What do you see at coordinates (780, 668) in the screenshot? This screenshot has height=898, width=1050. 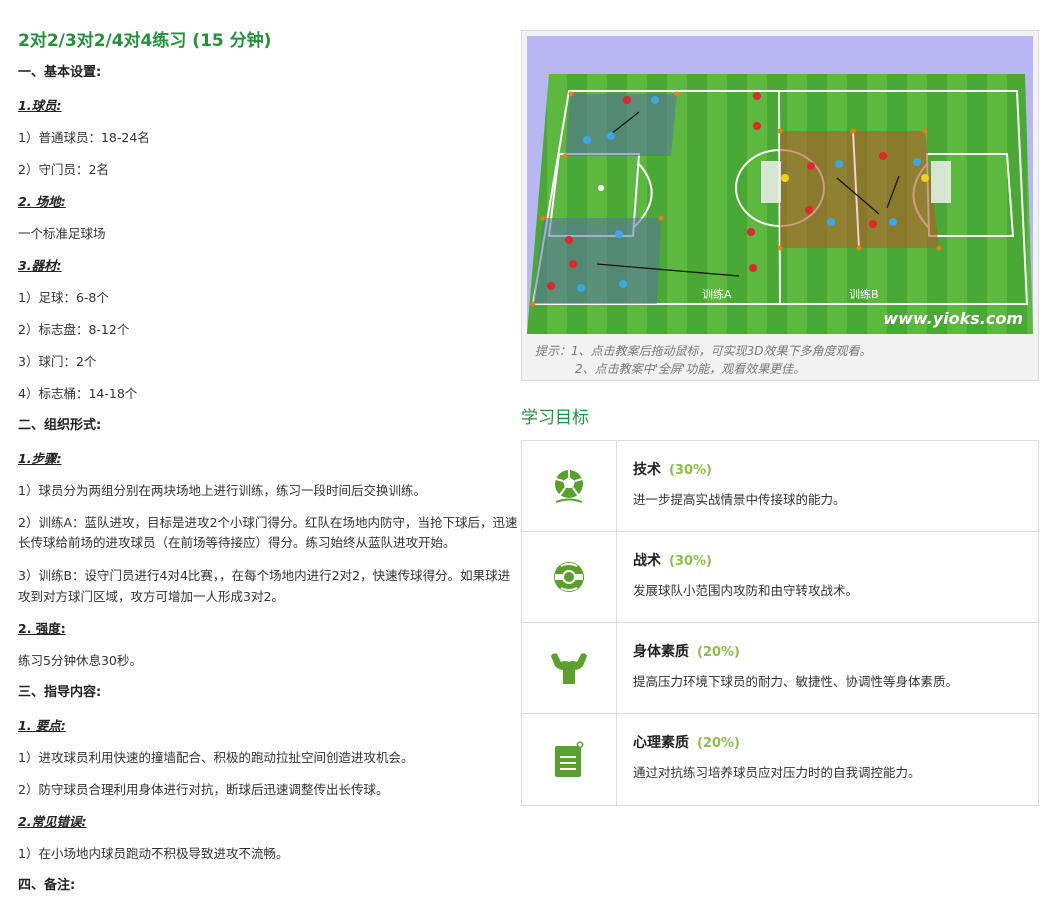 I see `goal-row: 身体素质 (20%) 提高压力环境下球员的耐力、敏捷性、协调性等身体素质。` at bounding box center [780, 668].